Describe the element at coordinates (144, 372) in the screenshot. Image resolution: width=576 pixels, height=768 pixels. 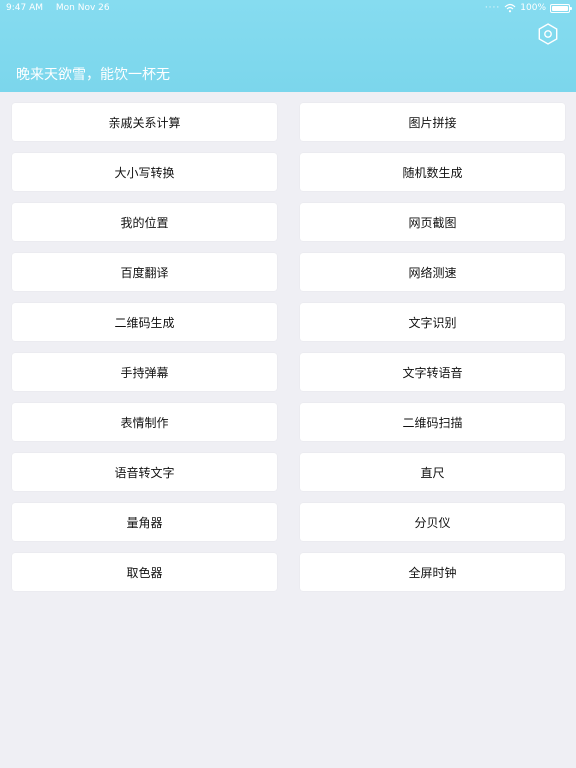
I see `tool-handheld-barrage-button: 手持弹幕` at that location.